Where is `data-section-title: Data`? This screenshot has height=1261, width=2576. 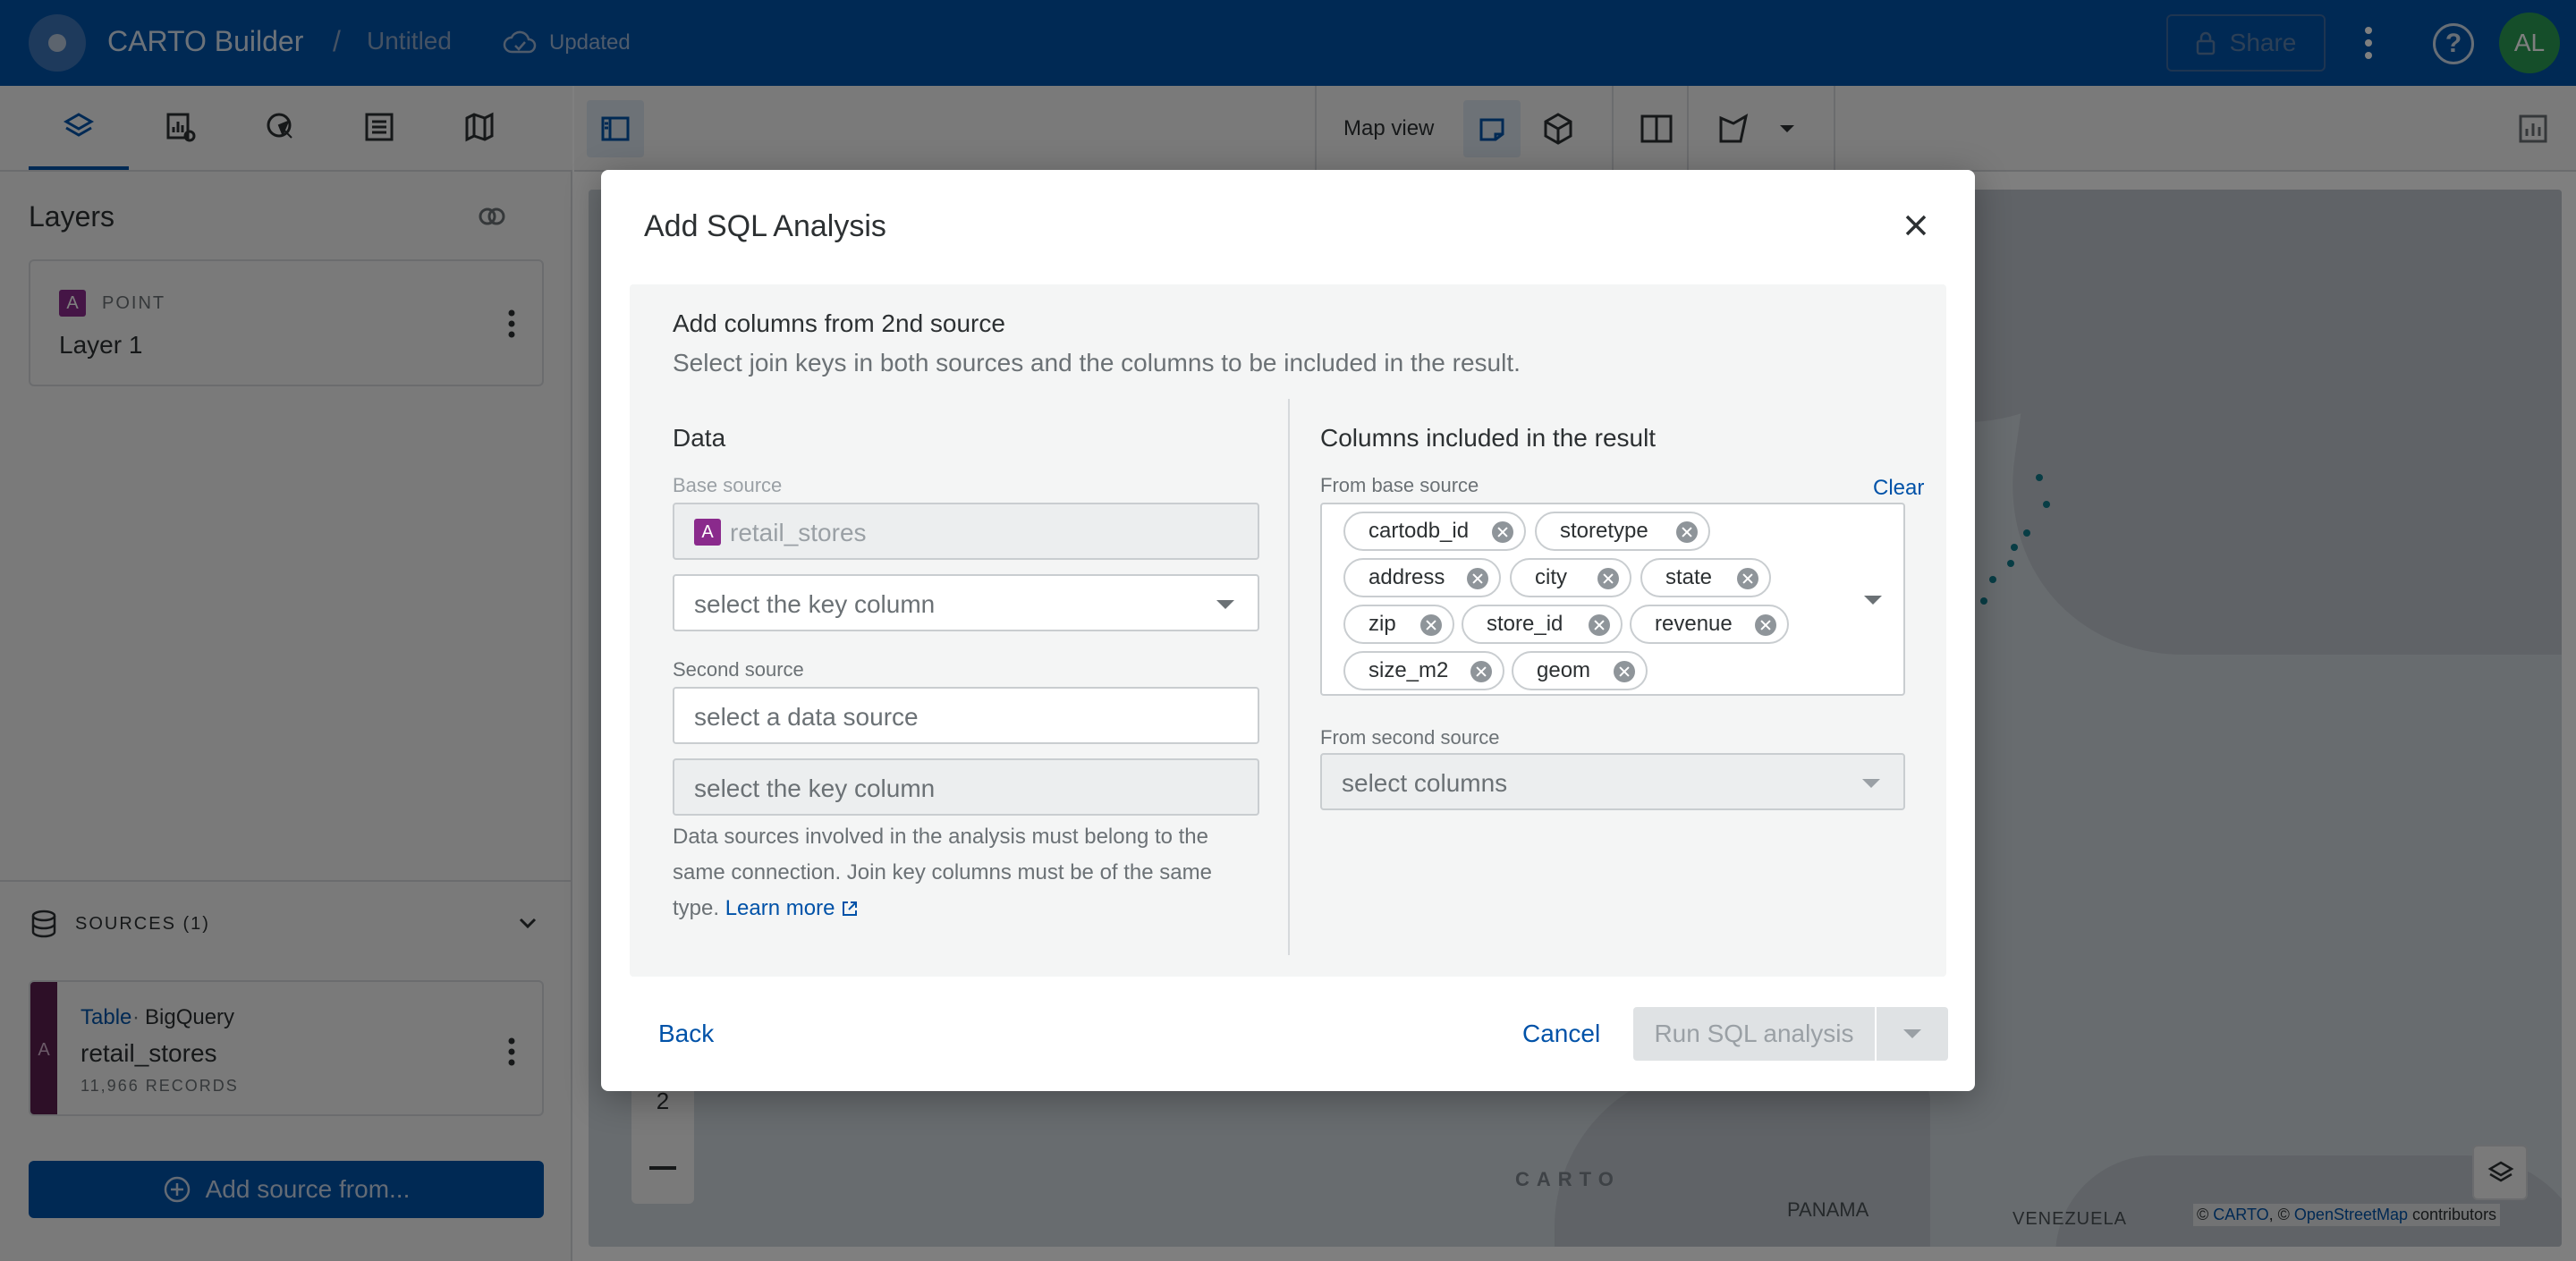 data-section-title: Data is located at coordinates (699, 438).